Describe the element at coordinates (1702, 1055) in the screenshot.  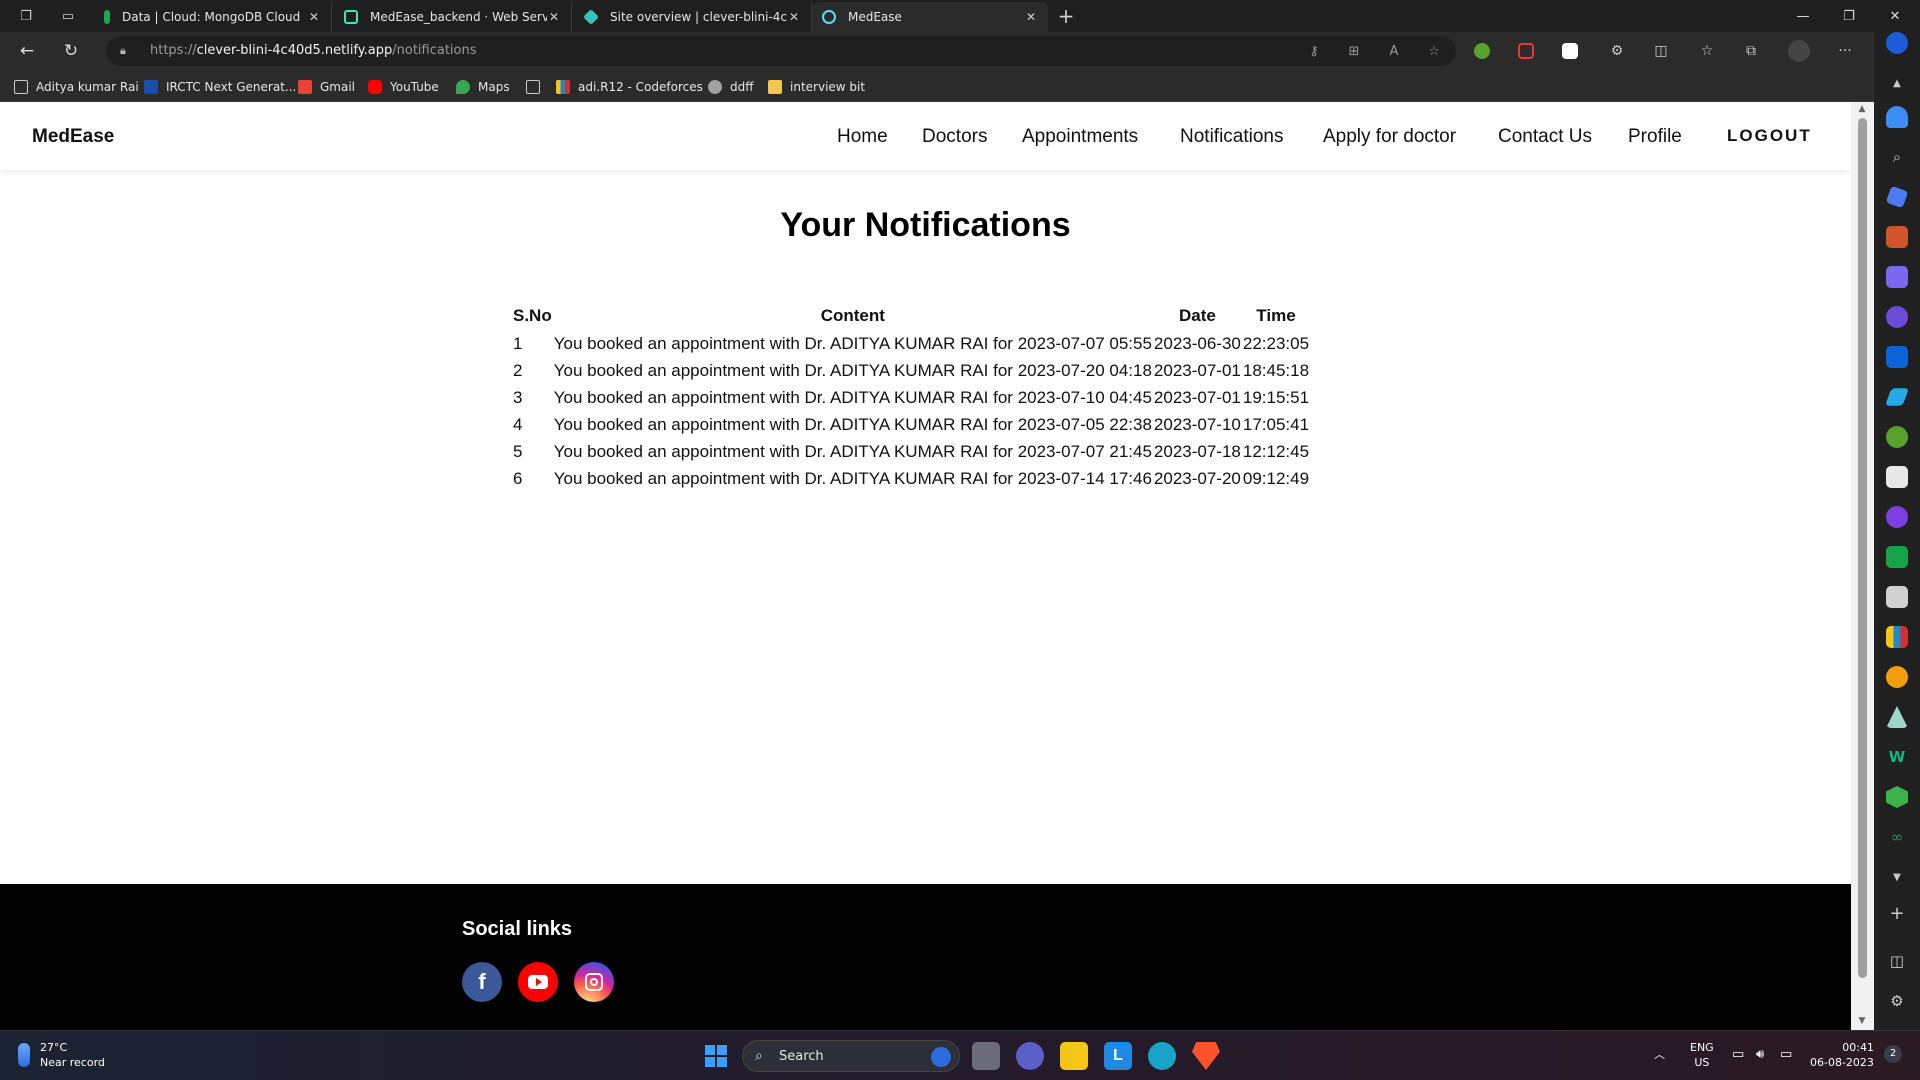
I see `language-indicator: ENG US` at that location.